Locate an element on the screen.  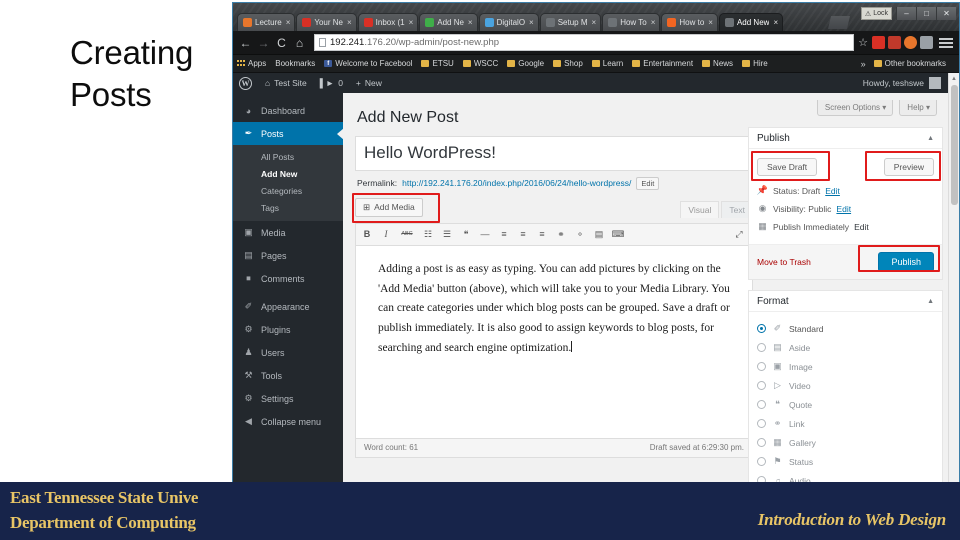
wp-logo-menu: W is located at coordinates (245, 83).